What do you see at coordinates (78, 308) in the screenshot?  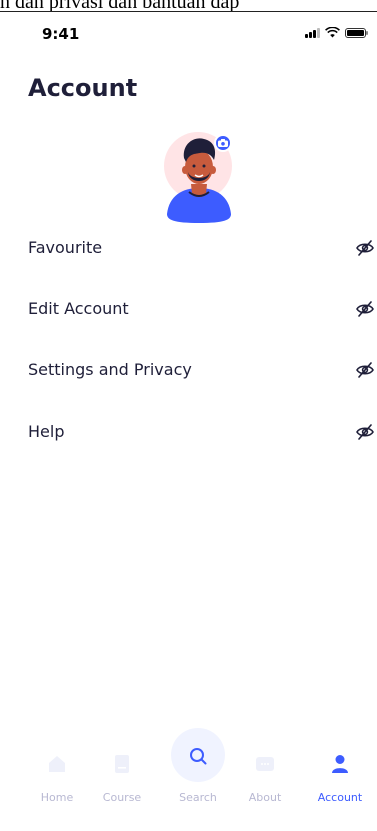 I see `menu-item-label: Edit Account` at bounding box center [78, 308].